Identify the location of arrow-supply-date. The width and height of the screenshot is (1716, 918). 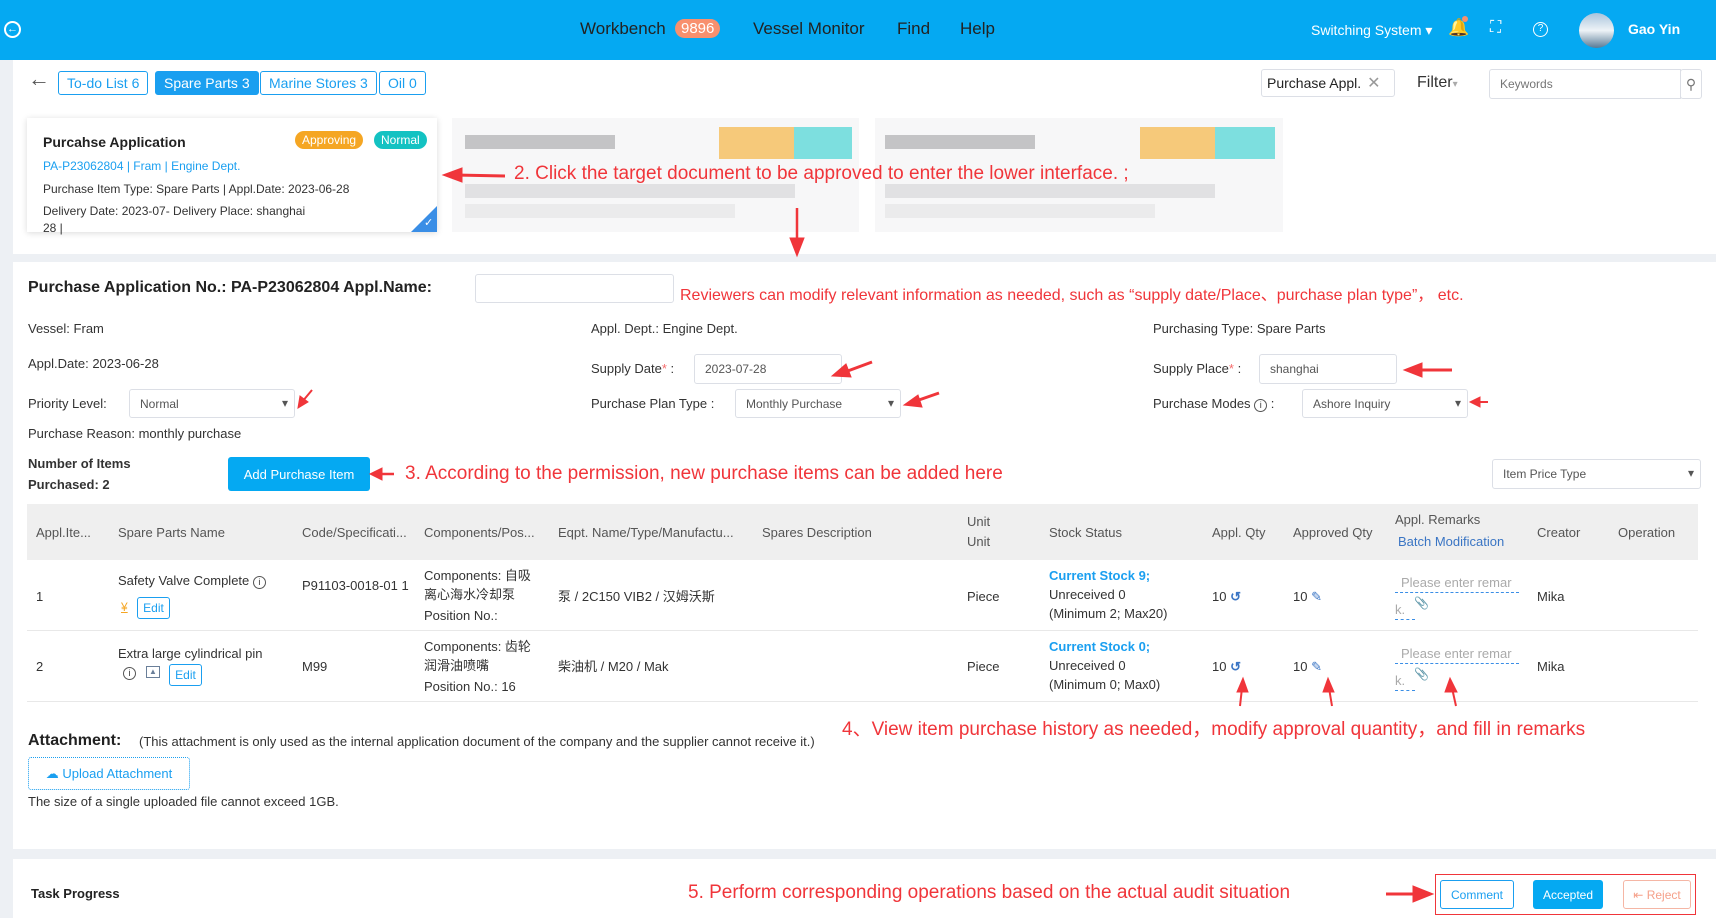
(858, 367).